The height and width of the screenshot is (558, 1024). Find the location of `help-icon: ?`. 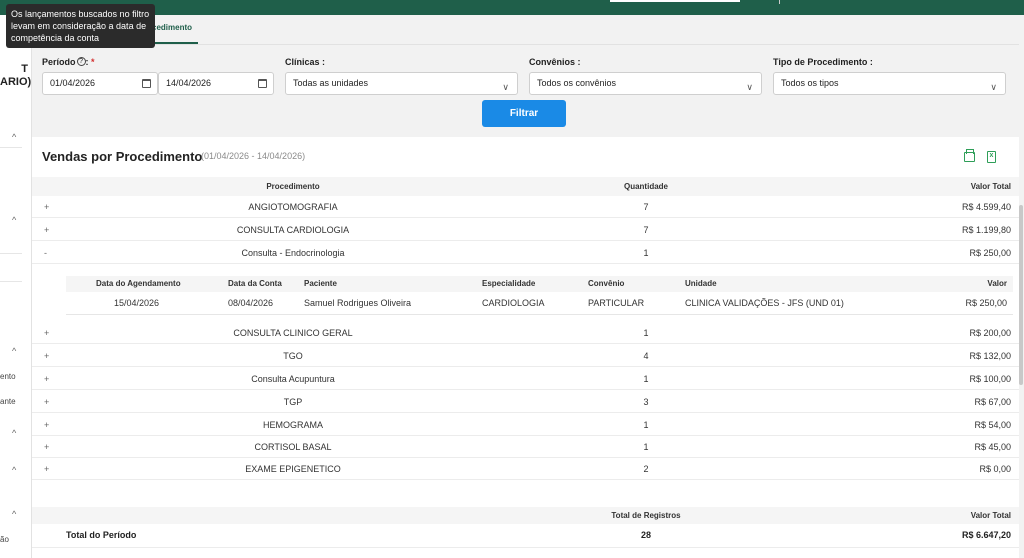

help-icon: ? is located at coordinates (81, 61).